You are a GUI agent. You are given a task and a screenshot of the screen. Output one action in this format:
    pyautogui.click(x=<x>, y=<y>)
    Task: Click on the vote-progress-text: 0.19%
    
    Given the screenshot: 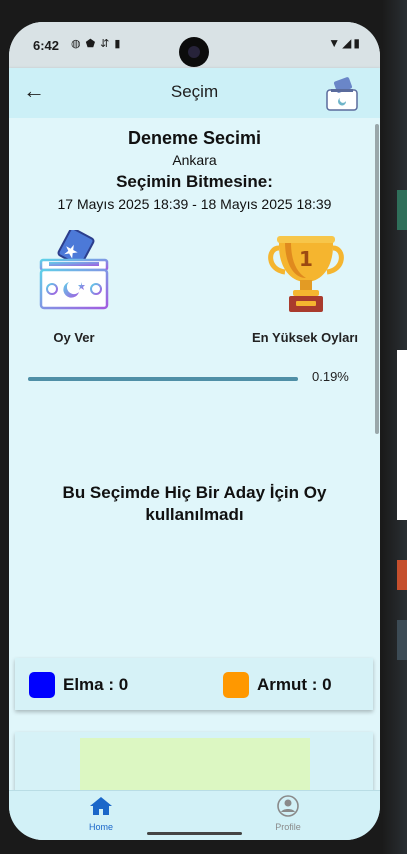 What is the action you would take?
    pyautogui.click(x=330, y=376)
    